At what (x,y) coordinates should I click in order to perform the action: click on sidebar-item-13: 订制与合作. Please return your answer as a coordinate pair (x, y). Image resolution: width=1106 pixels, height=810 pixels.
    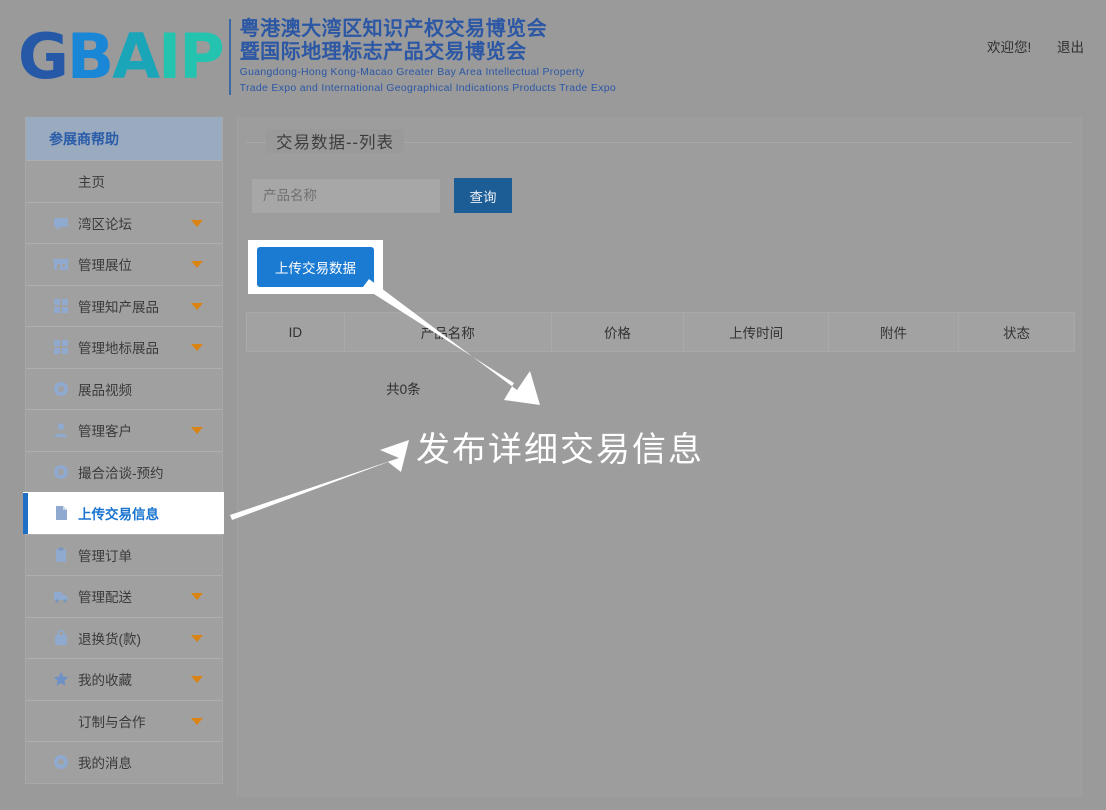
    Looking at the image, I should click on (124, 720).